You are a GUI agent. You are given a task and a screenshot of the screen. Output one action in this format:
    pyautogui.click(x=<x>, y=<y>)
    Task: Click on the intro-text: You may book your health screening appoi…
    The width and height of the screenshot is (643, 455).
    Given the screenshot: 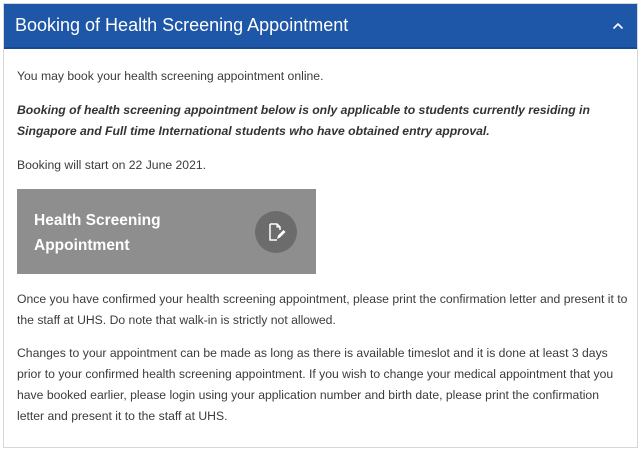 What is the action you would take?
    pyautogui.click(x=170, y=76)
    